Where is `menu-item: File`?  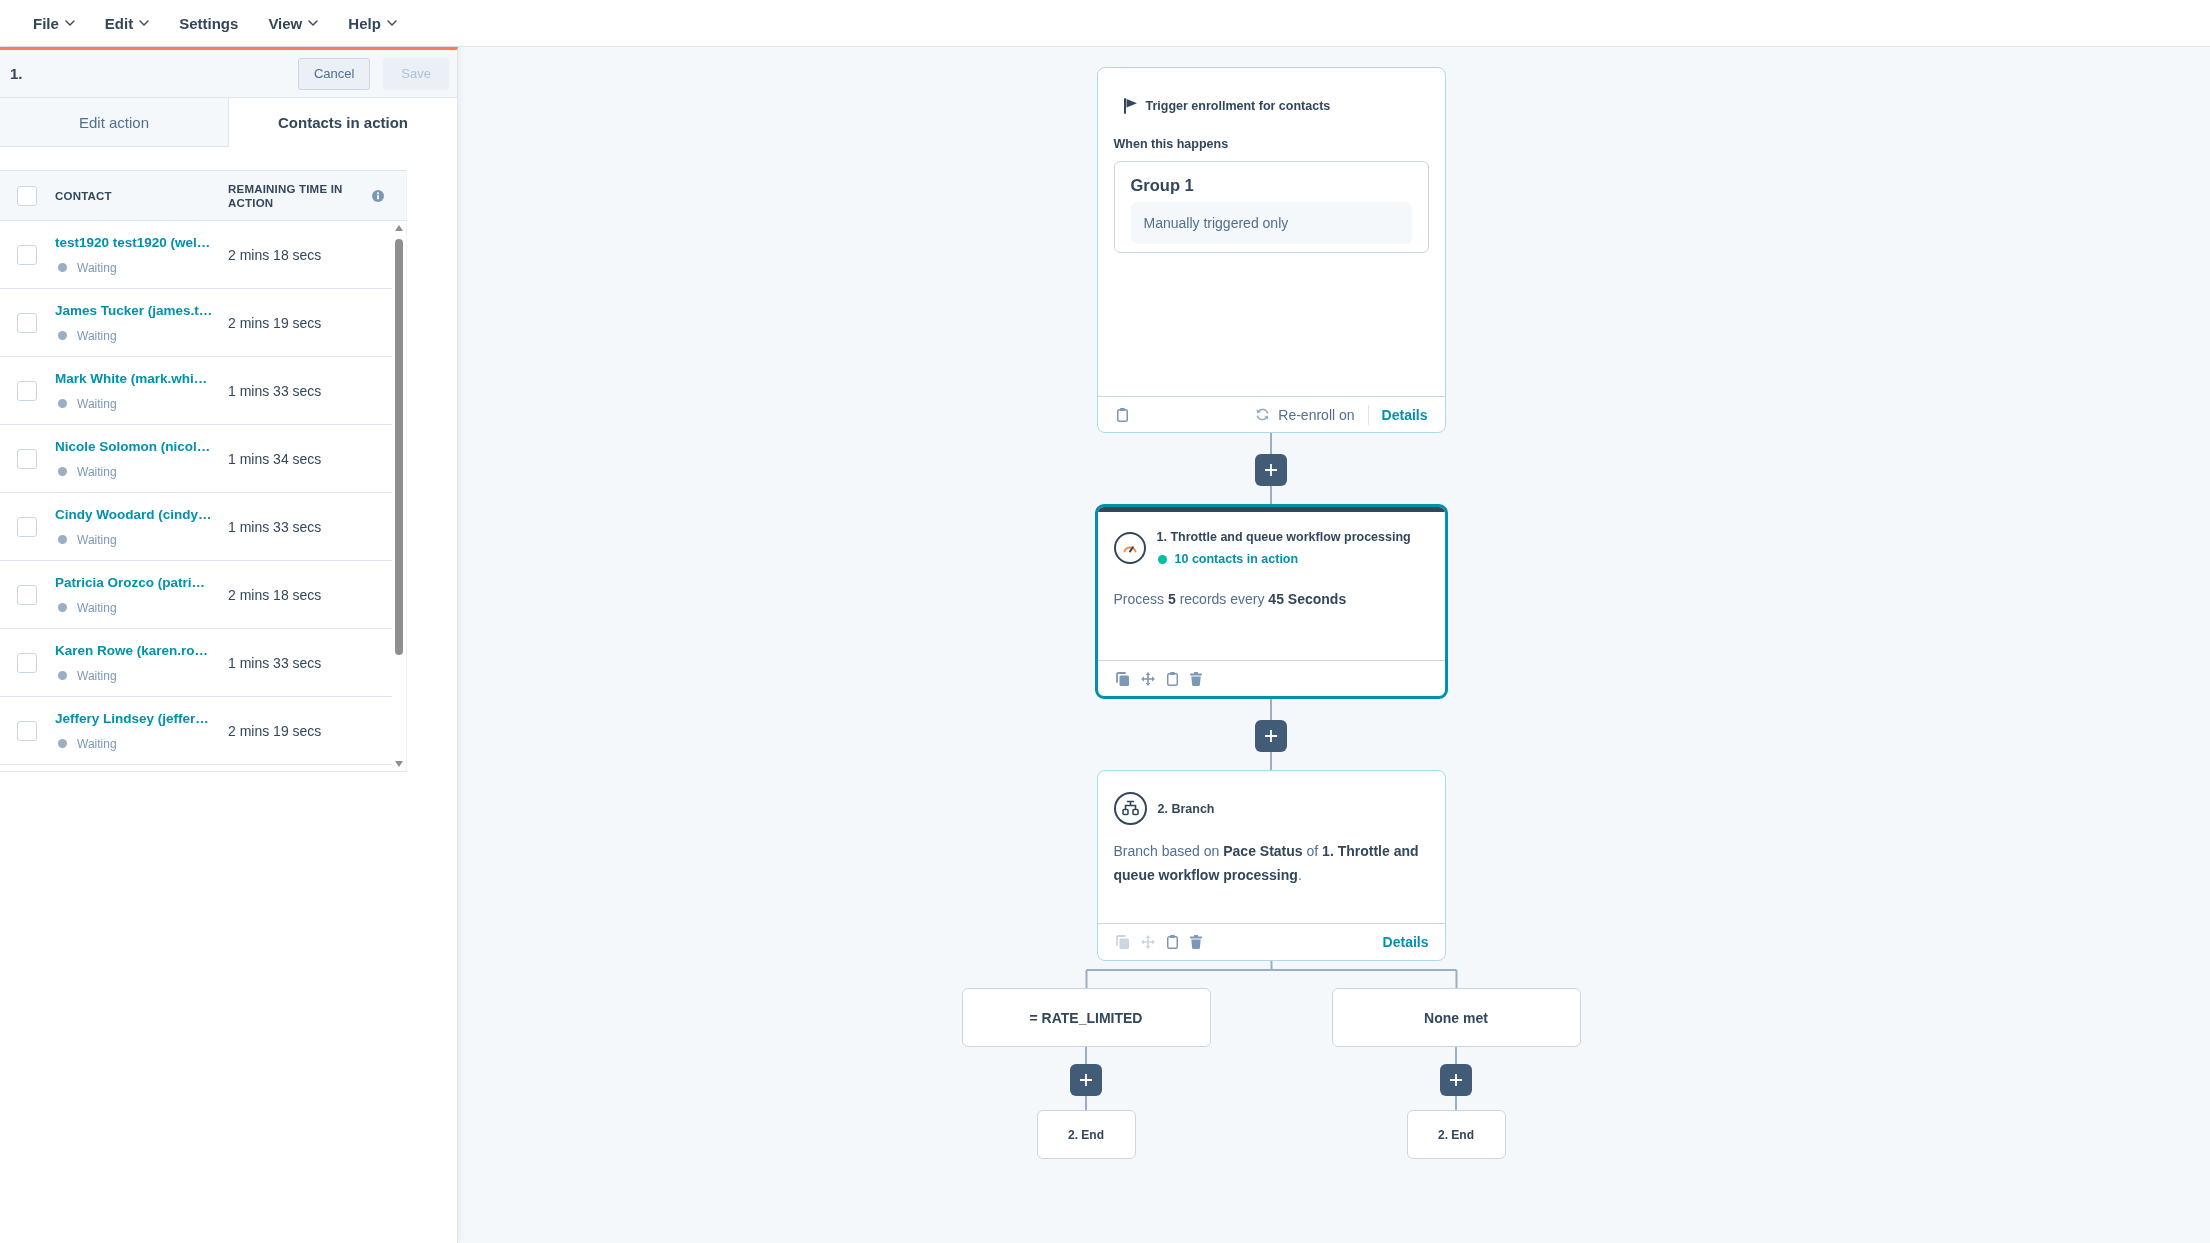
menu-item: File is located at coordinates (54, 23).